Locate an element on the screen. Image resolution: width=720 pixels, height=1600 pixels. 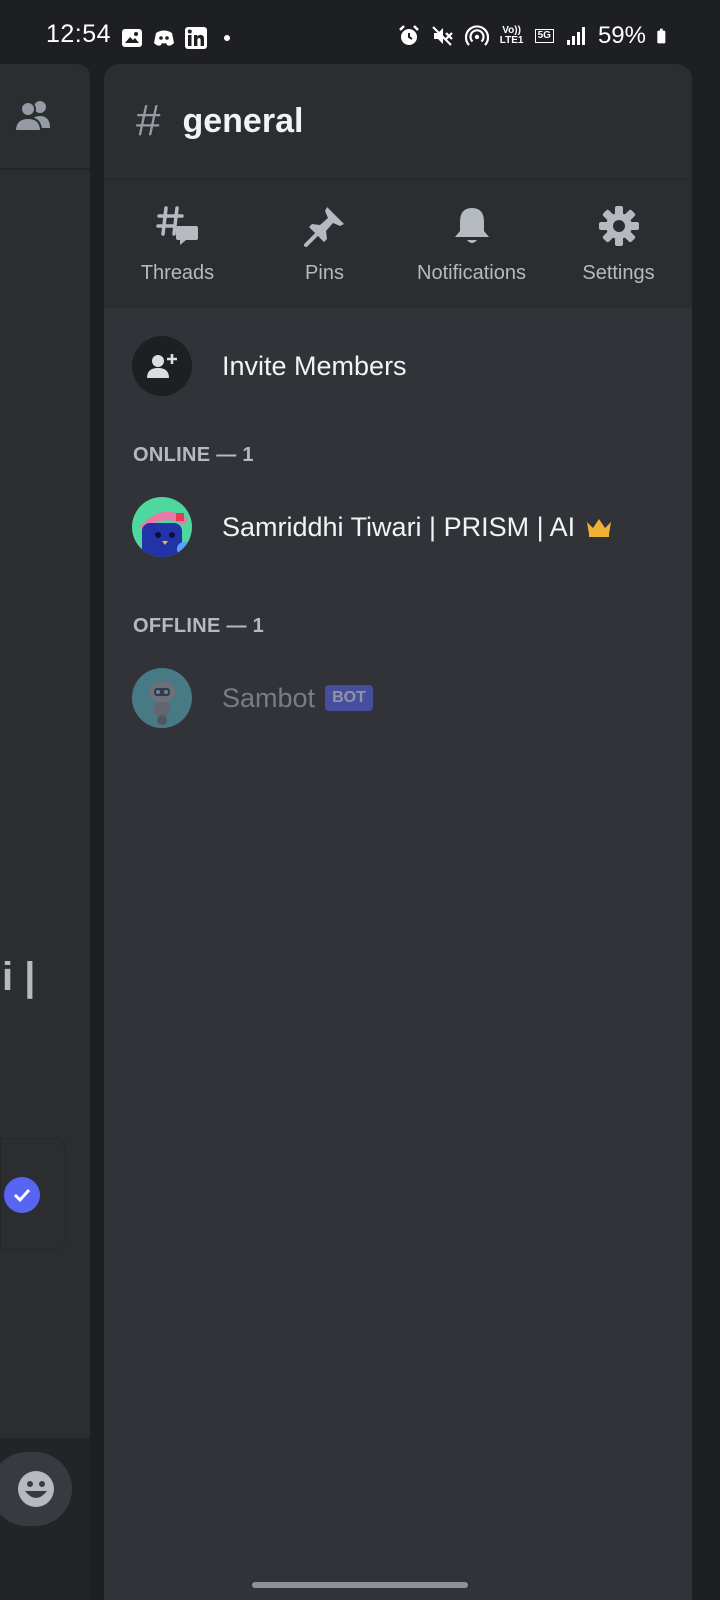
invite-members-button: Invite Members is located at coordinates (398, 352).